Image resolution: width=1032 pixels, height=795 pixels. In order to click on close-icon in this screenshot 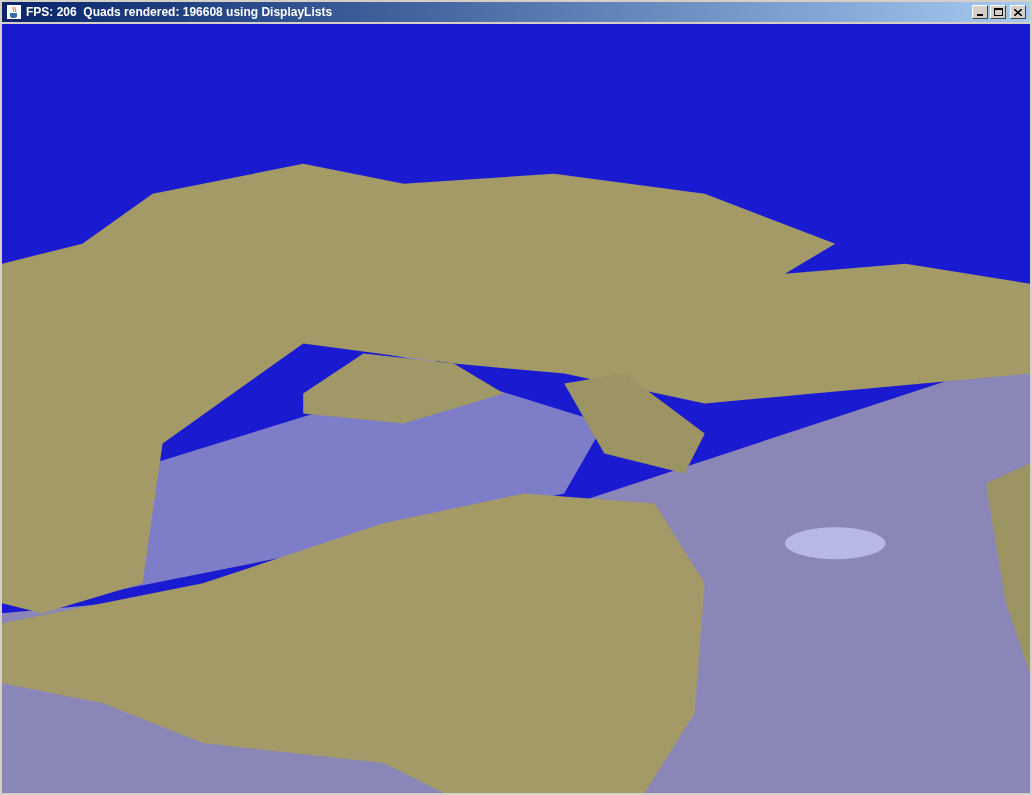, I will do `click(1018, 12)`.